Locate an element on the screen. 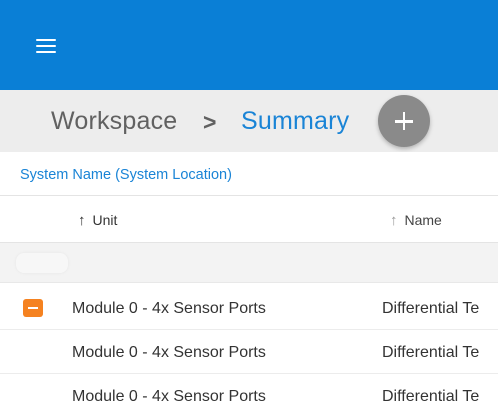 This screenshot has height=412, width=498. group-placeholder-row is located at coordinates (249, 263).